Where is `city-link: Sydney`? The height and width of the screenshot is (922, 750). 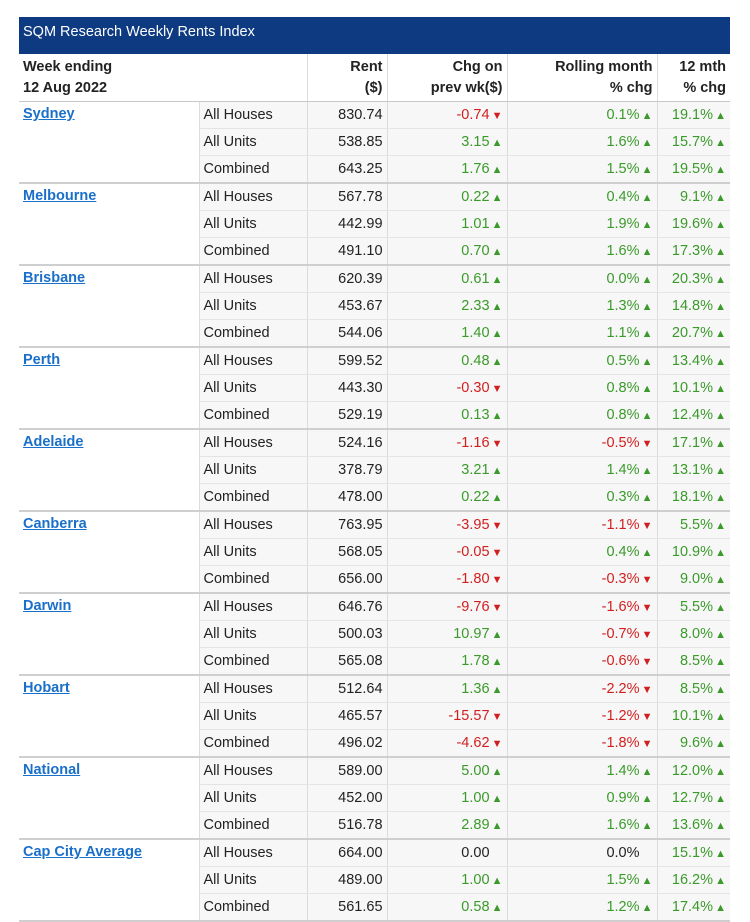 city-link: Sydney is located at coordinates (49, 114).